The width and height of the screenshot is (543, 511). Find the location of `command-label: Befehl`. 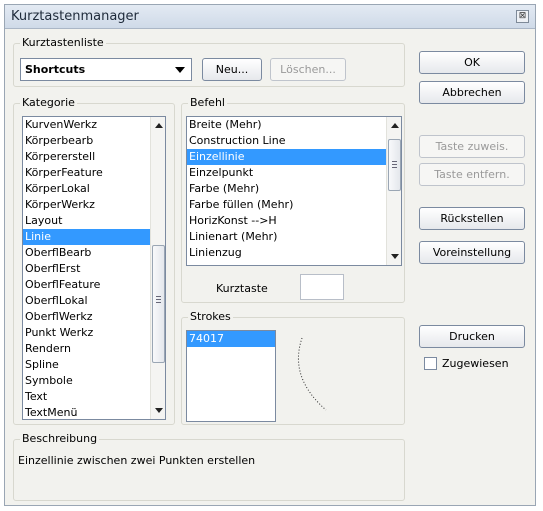

command-label: Befehl is located at coordinates (207, 102).